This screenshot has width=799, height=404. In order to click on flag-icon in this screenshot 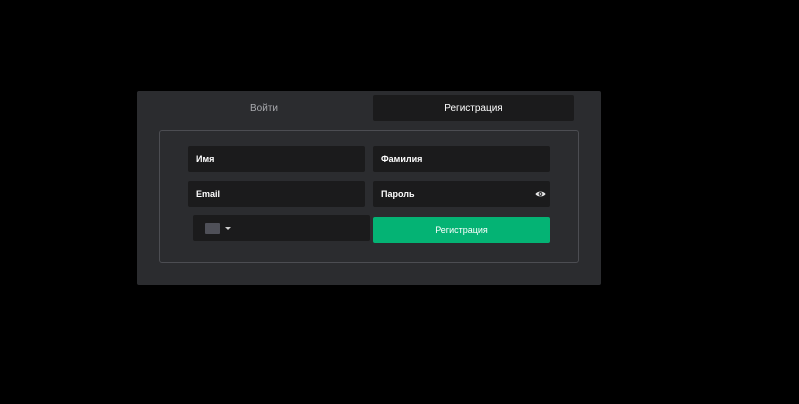, I will do `click(212, 228)`.